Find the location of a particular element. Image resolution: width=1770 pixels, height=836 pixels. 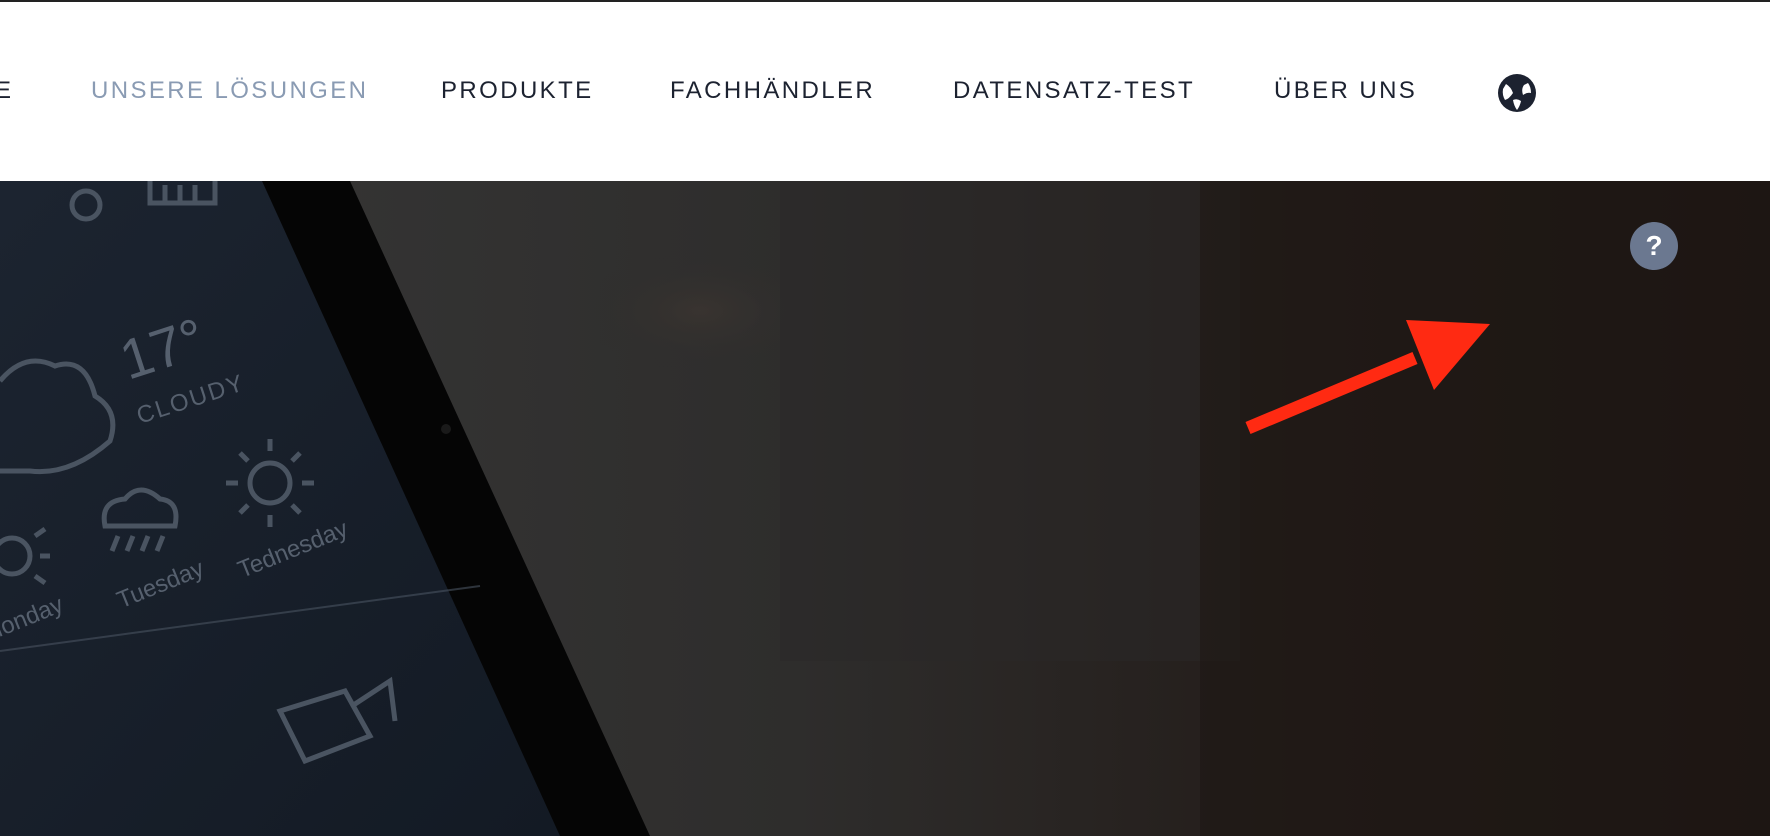

annotation-arrow-icon is located at coordinates (1367, 377).